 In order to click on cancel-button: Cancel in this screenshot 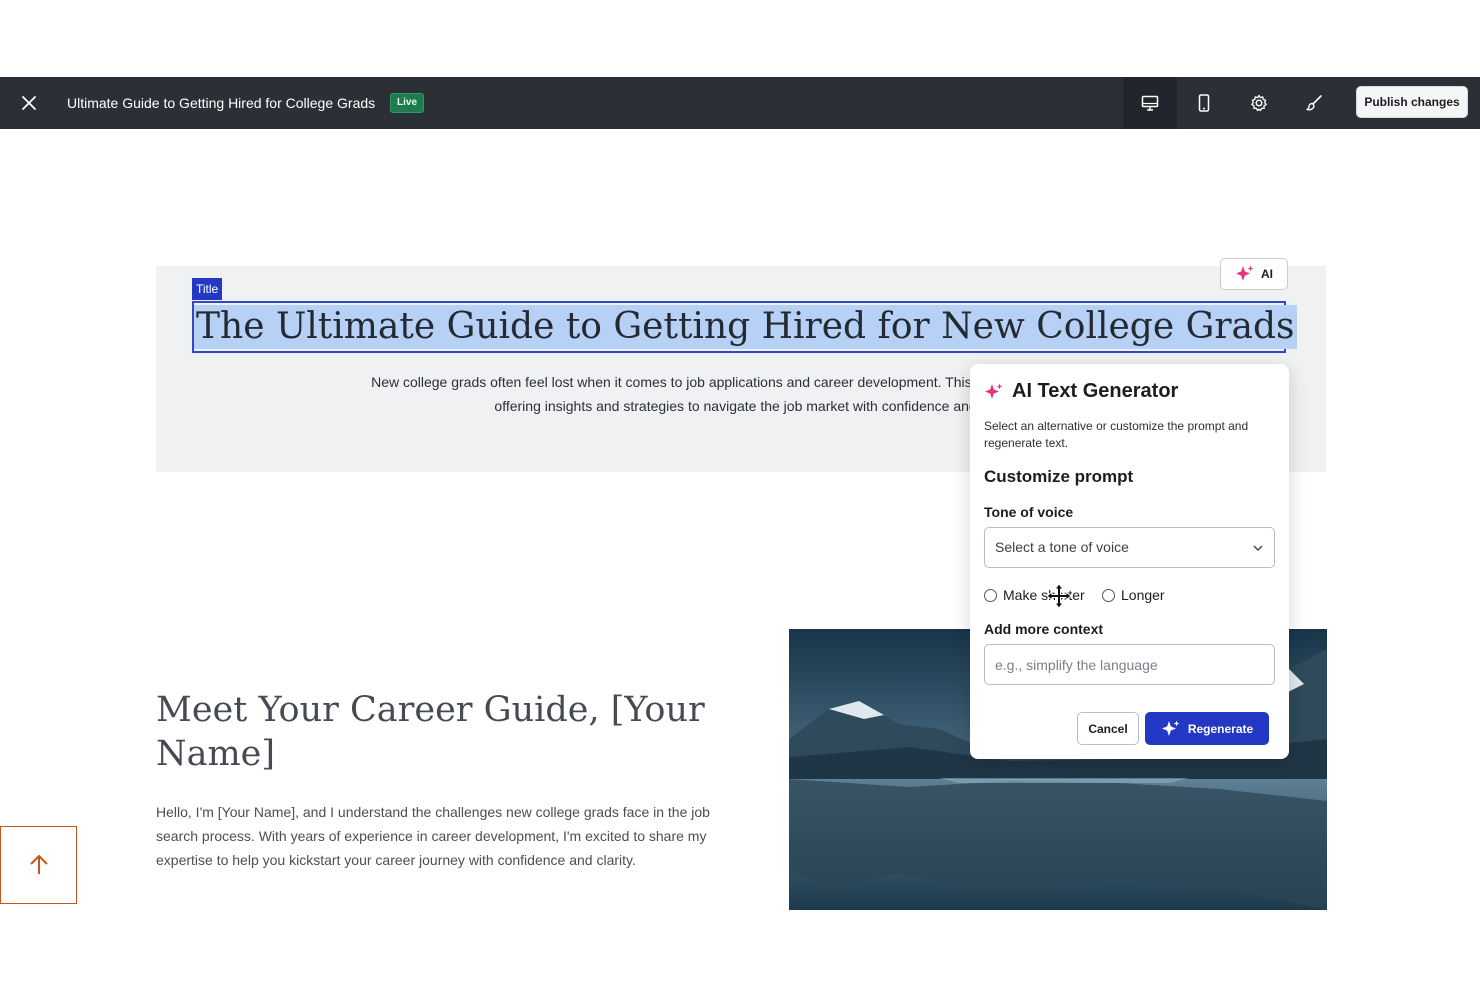, I will do `click(1108, 728)`.